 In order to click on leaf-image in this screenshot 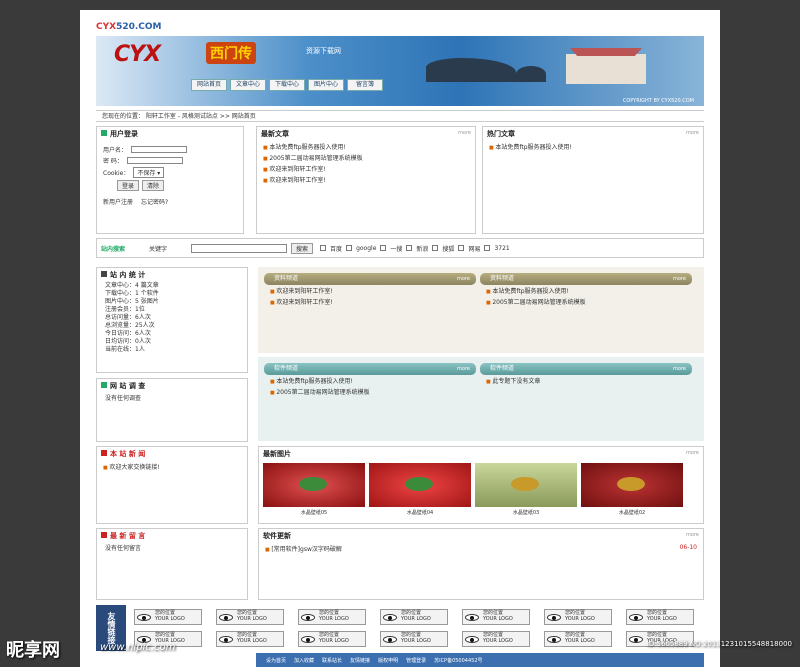, I will do `click(525, 484)`.